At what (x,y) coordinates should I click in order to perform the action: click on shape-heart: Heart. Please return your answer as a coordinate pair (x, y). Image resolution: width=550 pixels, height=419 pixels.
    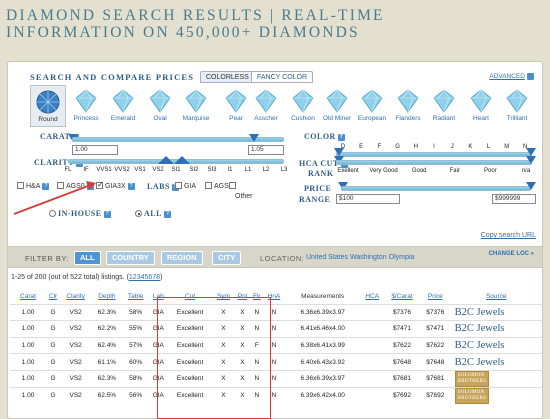
    Looking at the image, I should click on (481, 103).